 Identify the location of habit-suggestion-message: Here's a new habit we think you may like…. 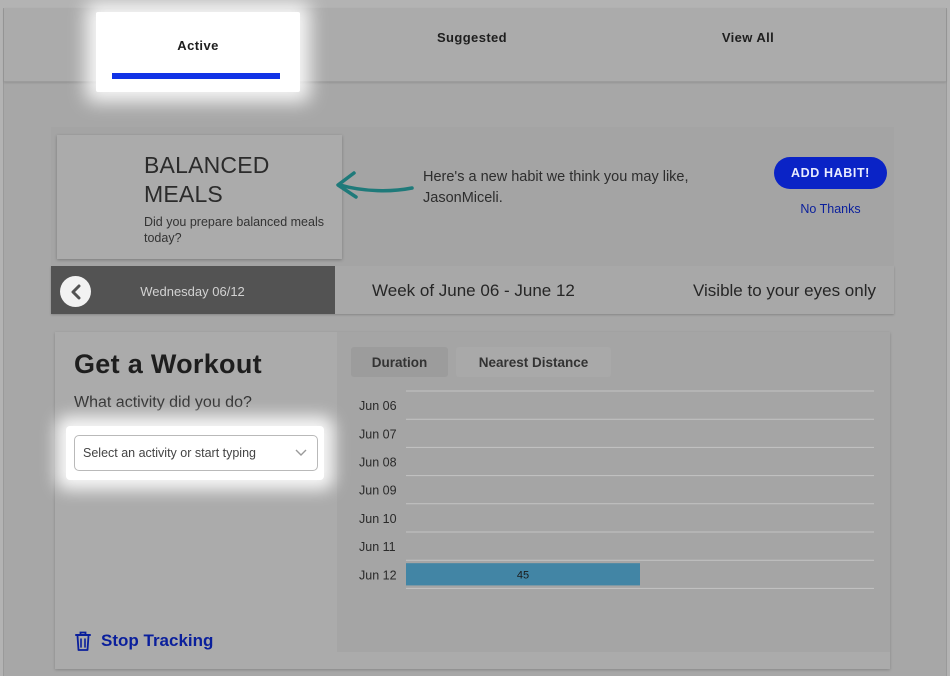
(583, 188).